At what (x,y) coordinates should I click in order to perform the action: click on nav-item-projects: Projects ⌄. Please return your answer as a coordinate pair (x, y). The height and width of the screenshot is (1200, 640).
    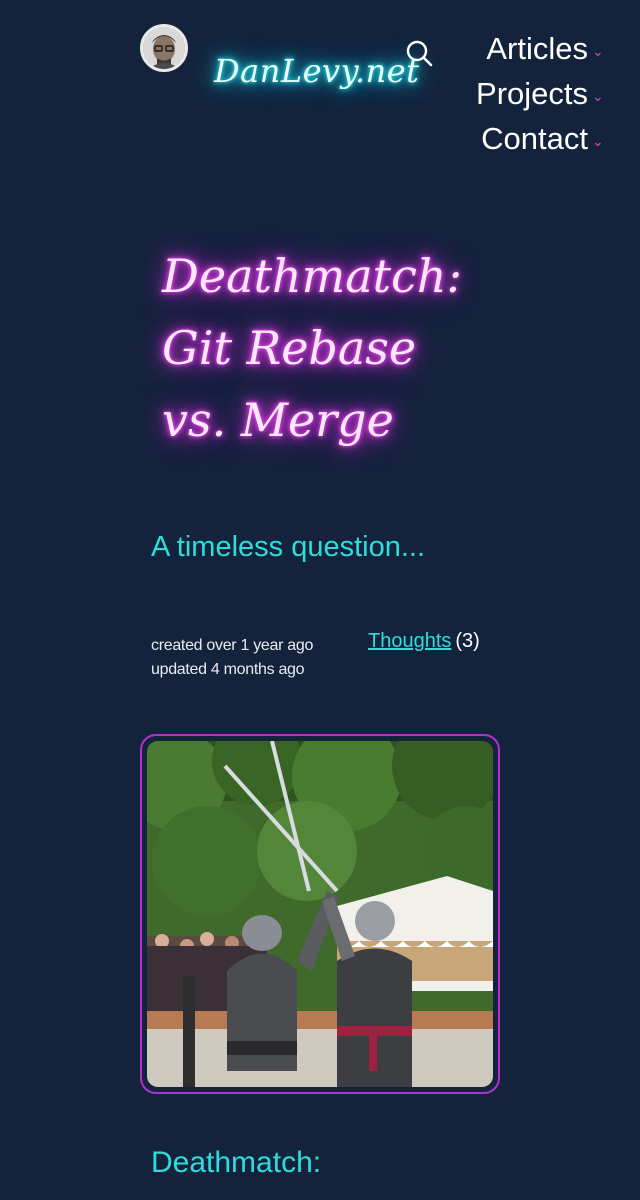
    Looking at the image, I should click on (540, 95).